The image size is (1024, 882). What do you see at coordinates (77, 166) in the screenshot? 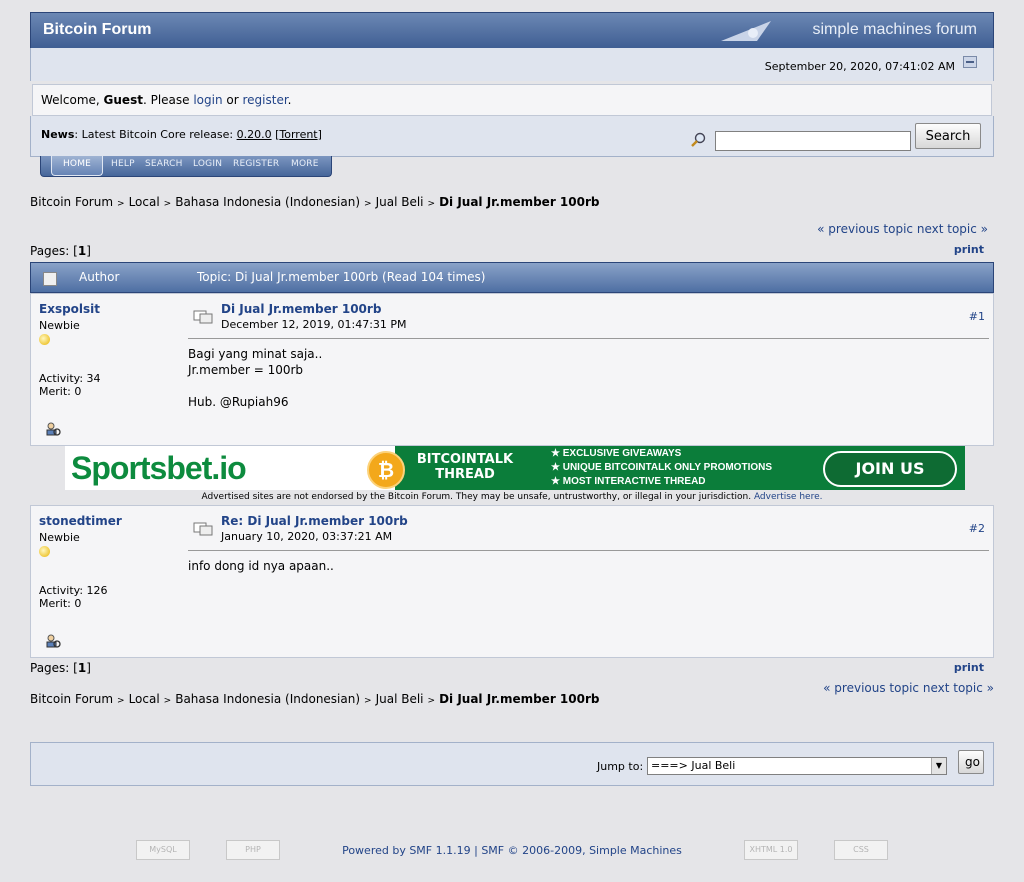
I see `tab-home: HOME` at bounding box center [77, 166].